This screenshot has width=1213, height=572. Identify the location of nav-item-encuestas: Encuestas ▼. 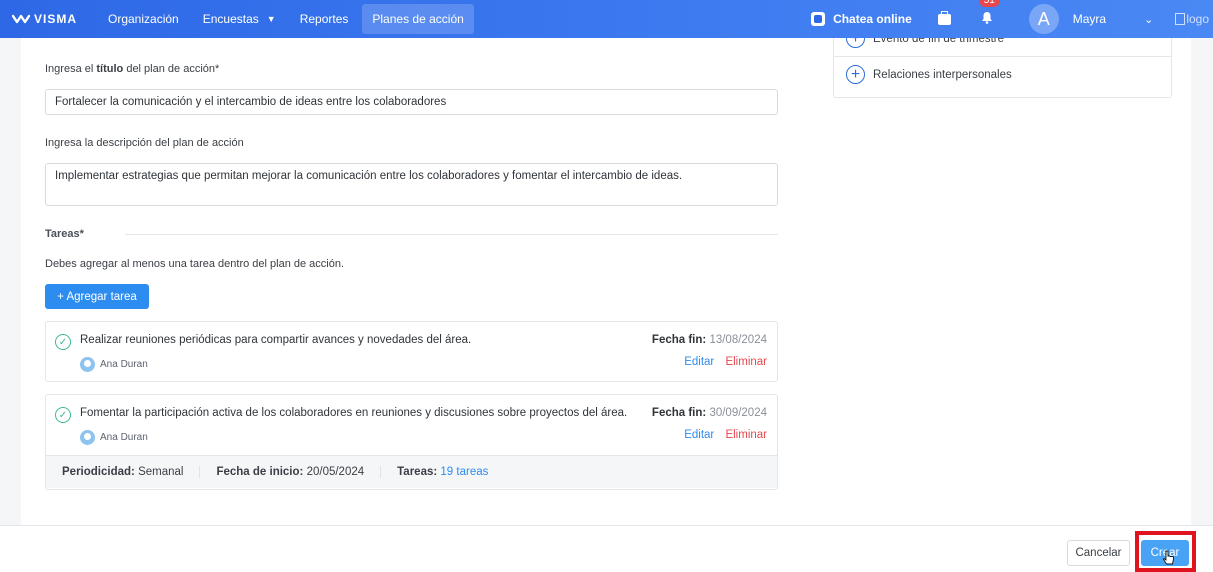
(239, 19).